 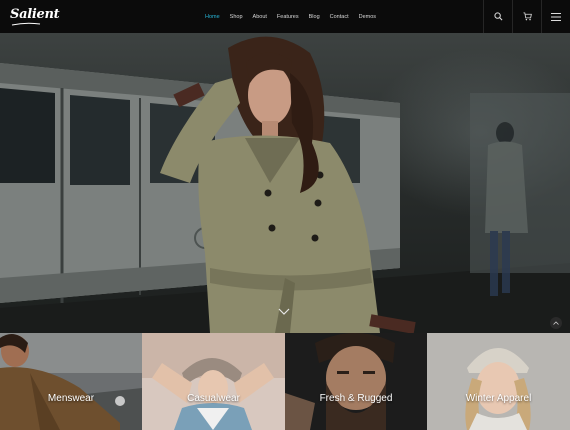 I want to click on cart-button, so click(x=526, y=16).